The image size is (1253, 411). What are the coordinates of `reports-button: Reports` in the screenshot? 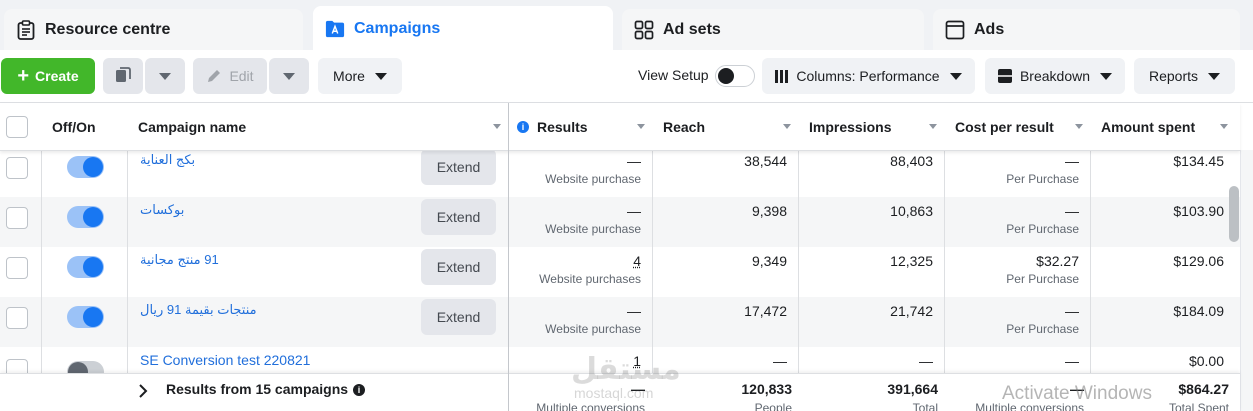 It's located at (1184, 76).